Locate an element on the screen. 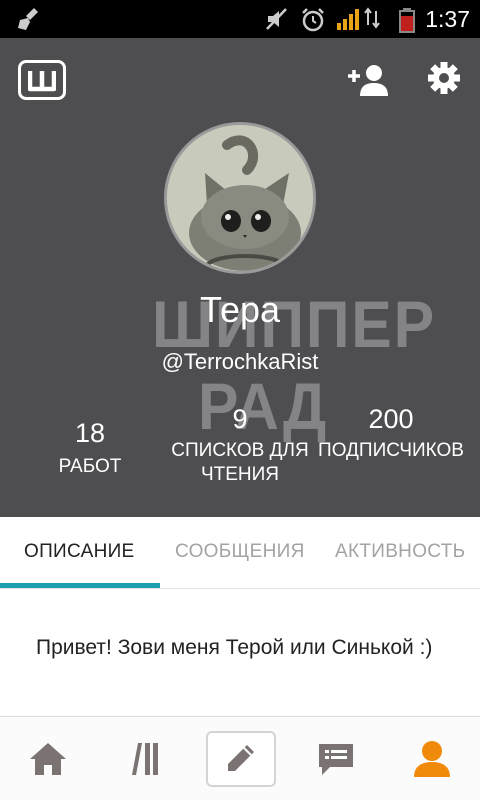  profile-description: Привет! Зови меня Терой или Синькой :) is located at coordinates (234, 647).